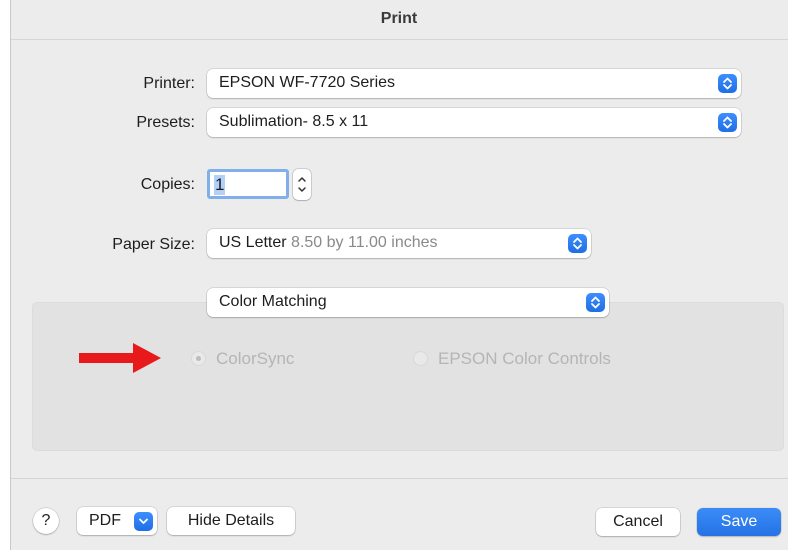  I want to click on footer-divider, so click(399, 478).